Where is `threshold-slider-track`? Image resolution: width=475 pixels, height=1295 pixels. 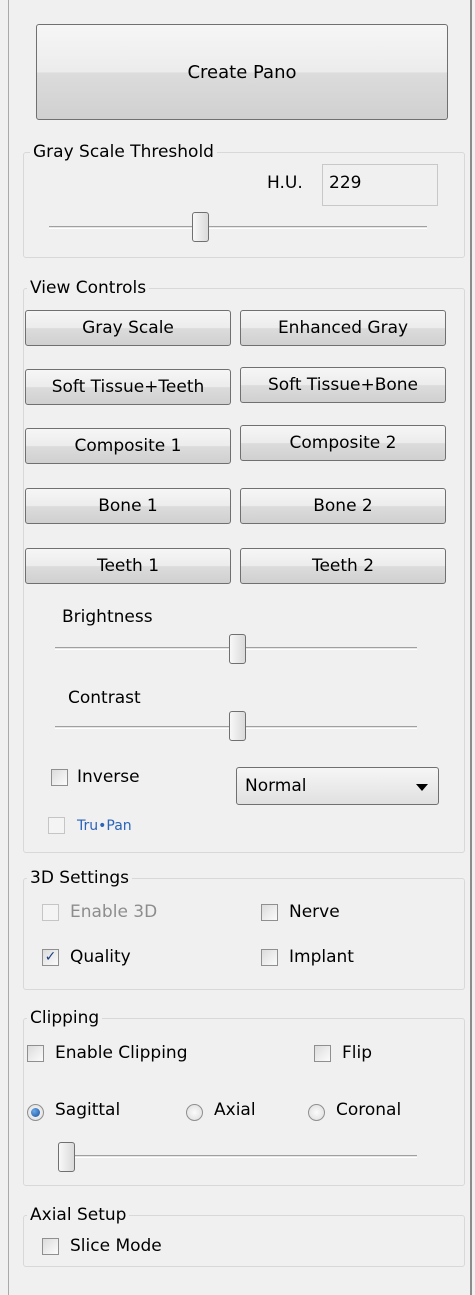 threshold-slider-track is located at coordinates (238, 227).